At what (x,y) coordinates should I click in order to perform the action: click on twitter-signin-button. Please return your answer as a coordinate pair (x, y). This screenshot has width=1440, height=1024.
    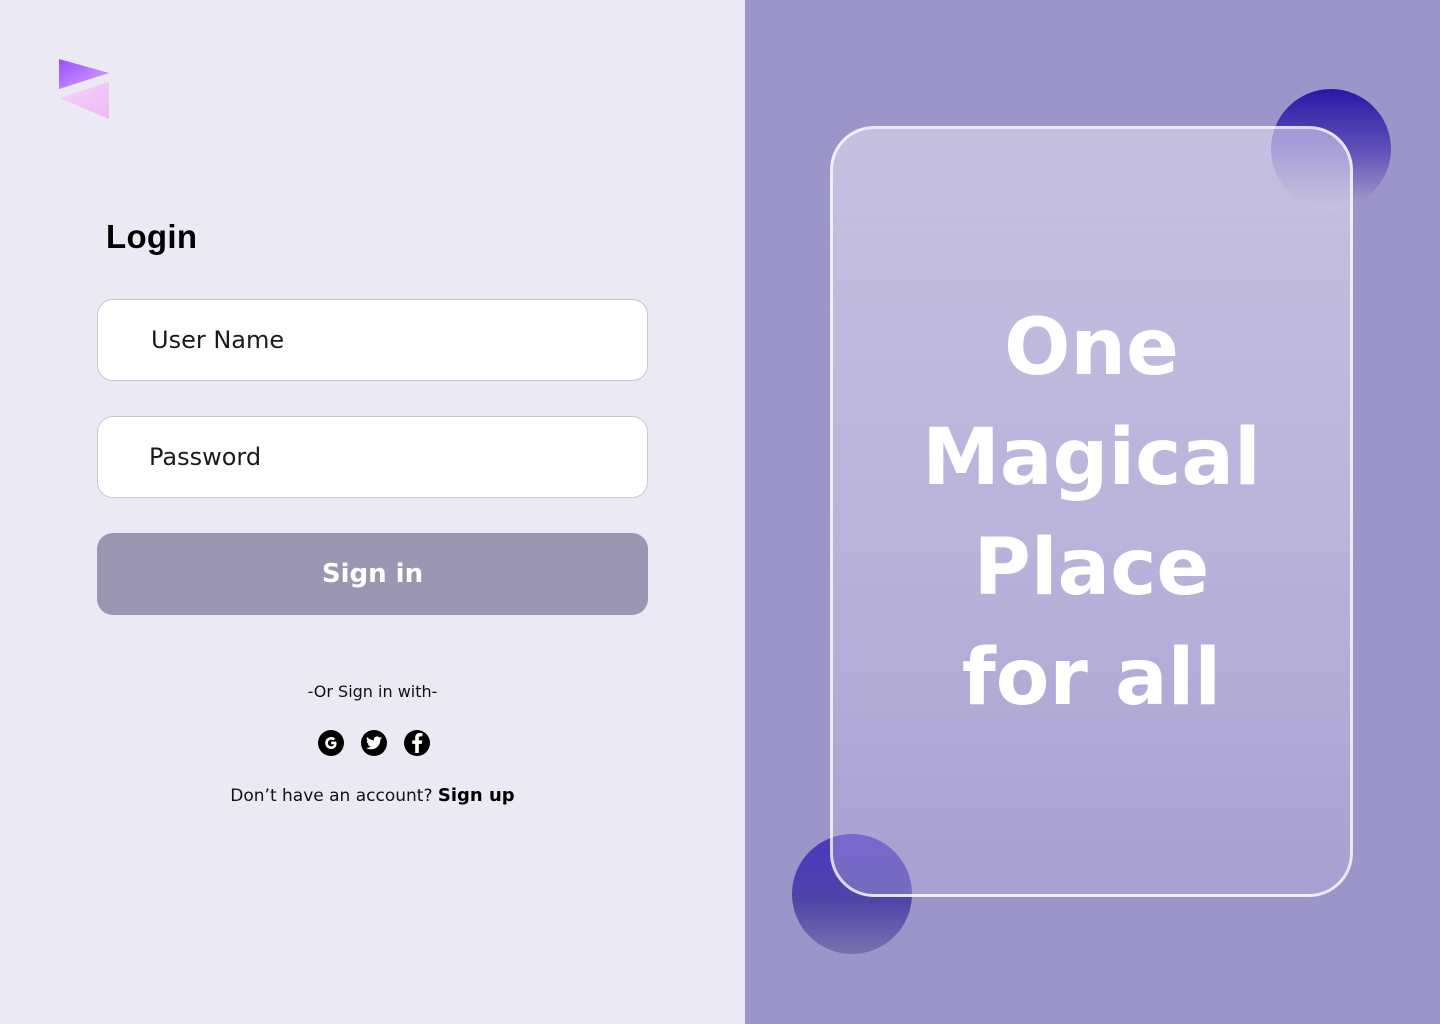
    Looking at the image, I should click on (374, 743).